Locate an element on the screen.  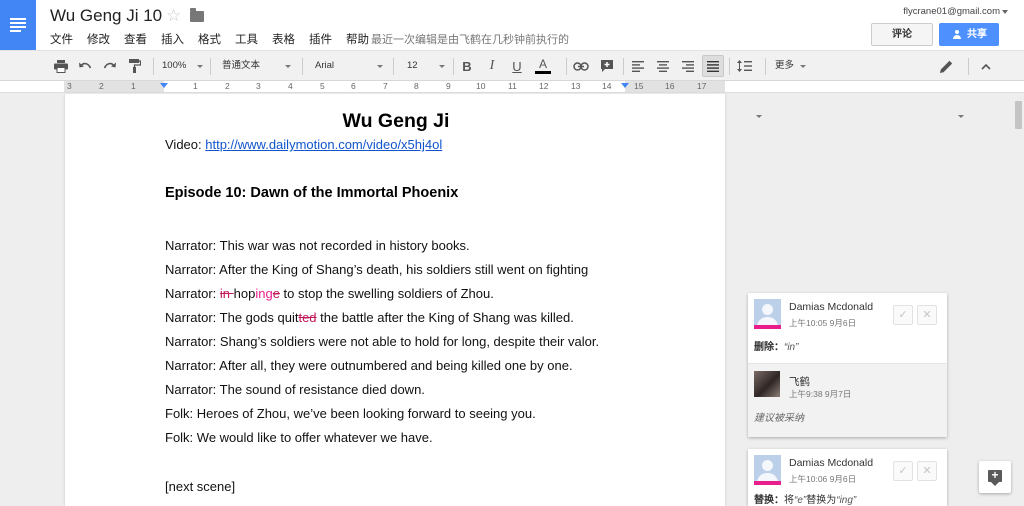
bold-icon: B is located at coordinates (467, 66).